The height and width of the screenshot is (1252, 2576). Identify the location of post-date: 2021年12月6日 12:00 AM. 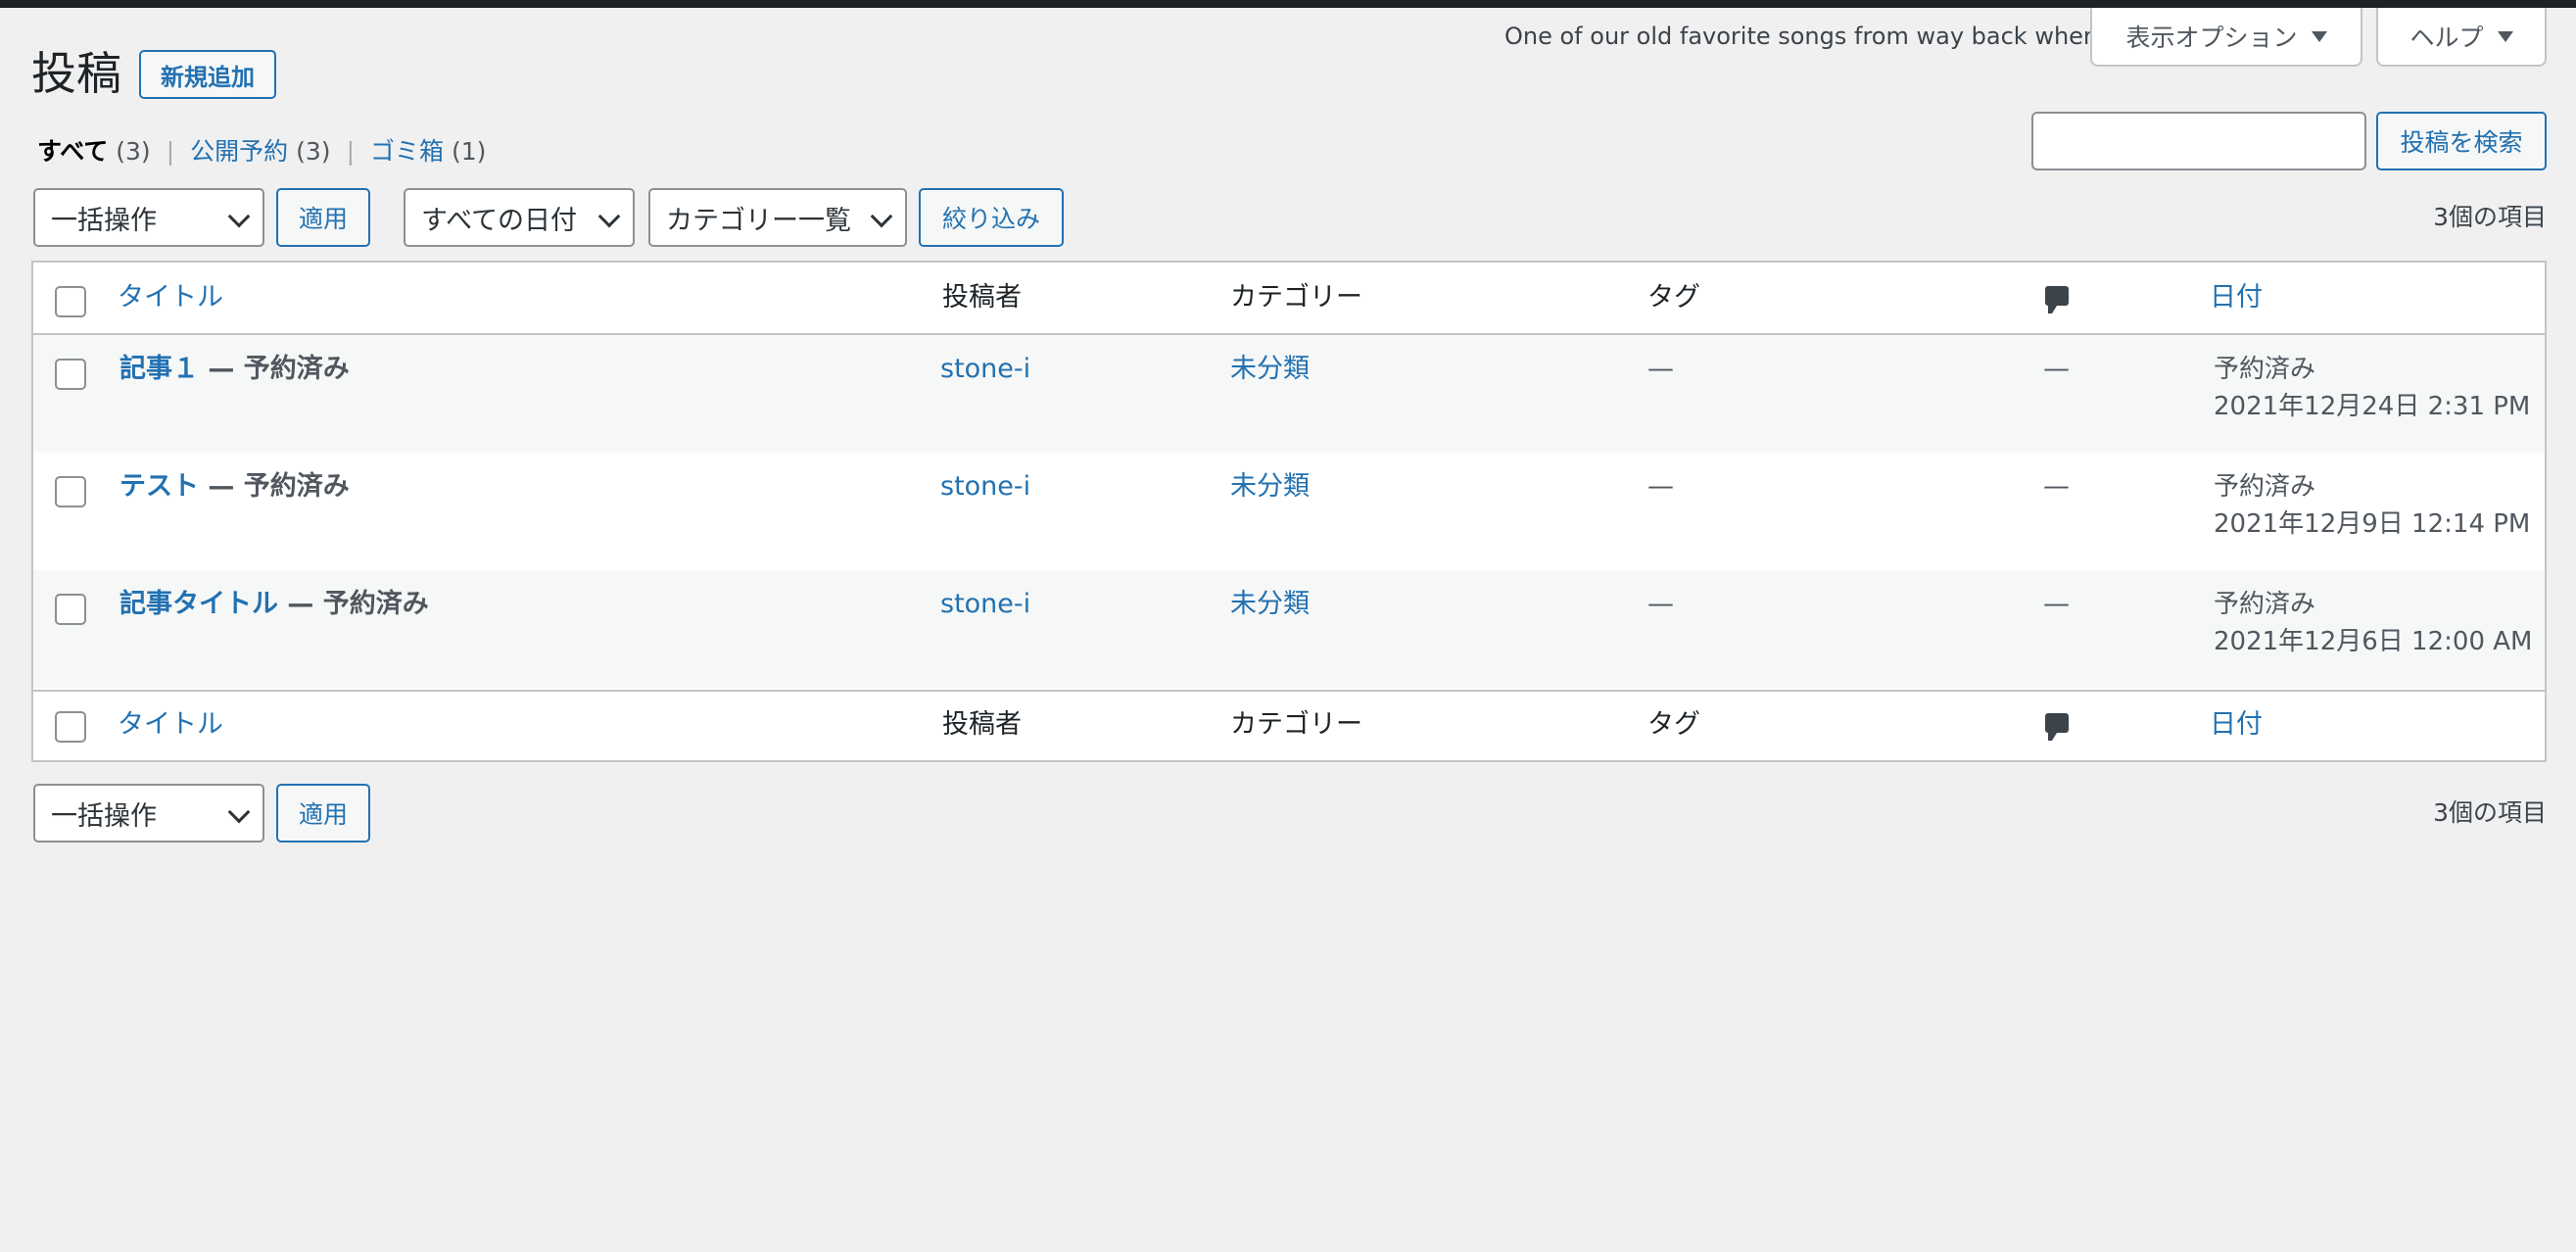
(2373, 641).